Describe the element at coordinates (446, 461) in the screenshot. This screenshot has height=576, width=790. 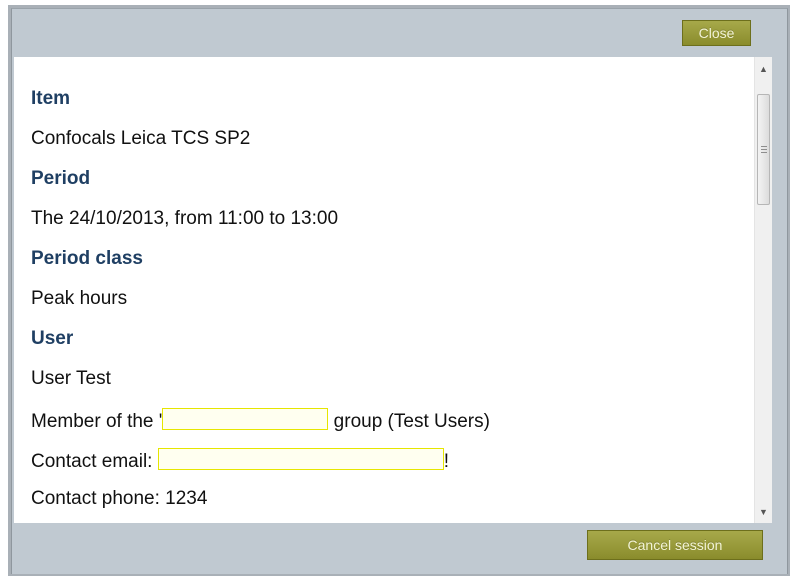
I see `email-suffix: !` at that location.